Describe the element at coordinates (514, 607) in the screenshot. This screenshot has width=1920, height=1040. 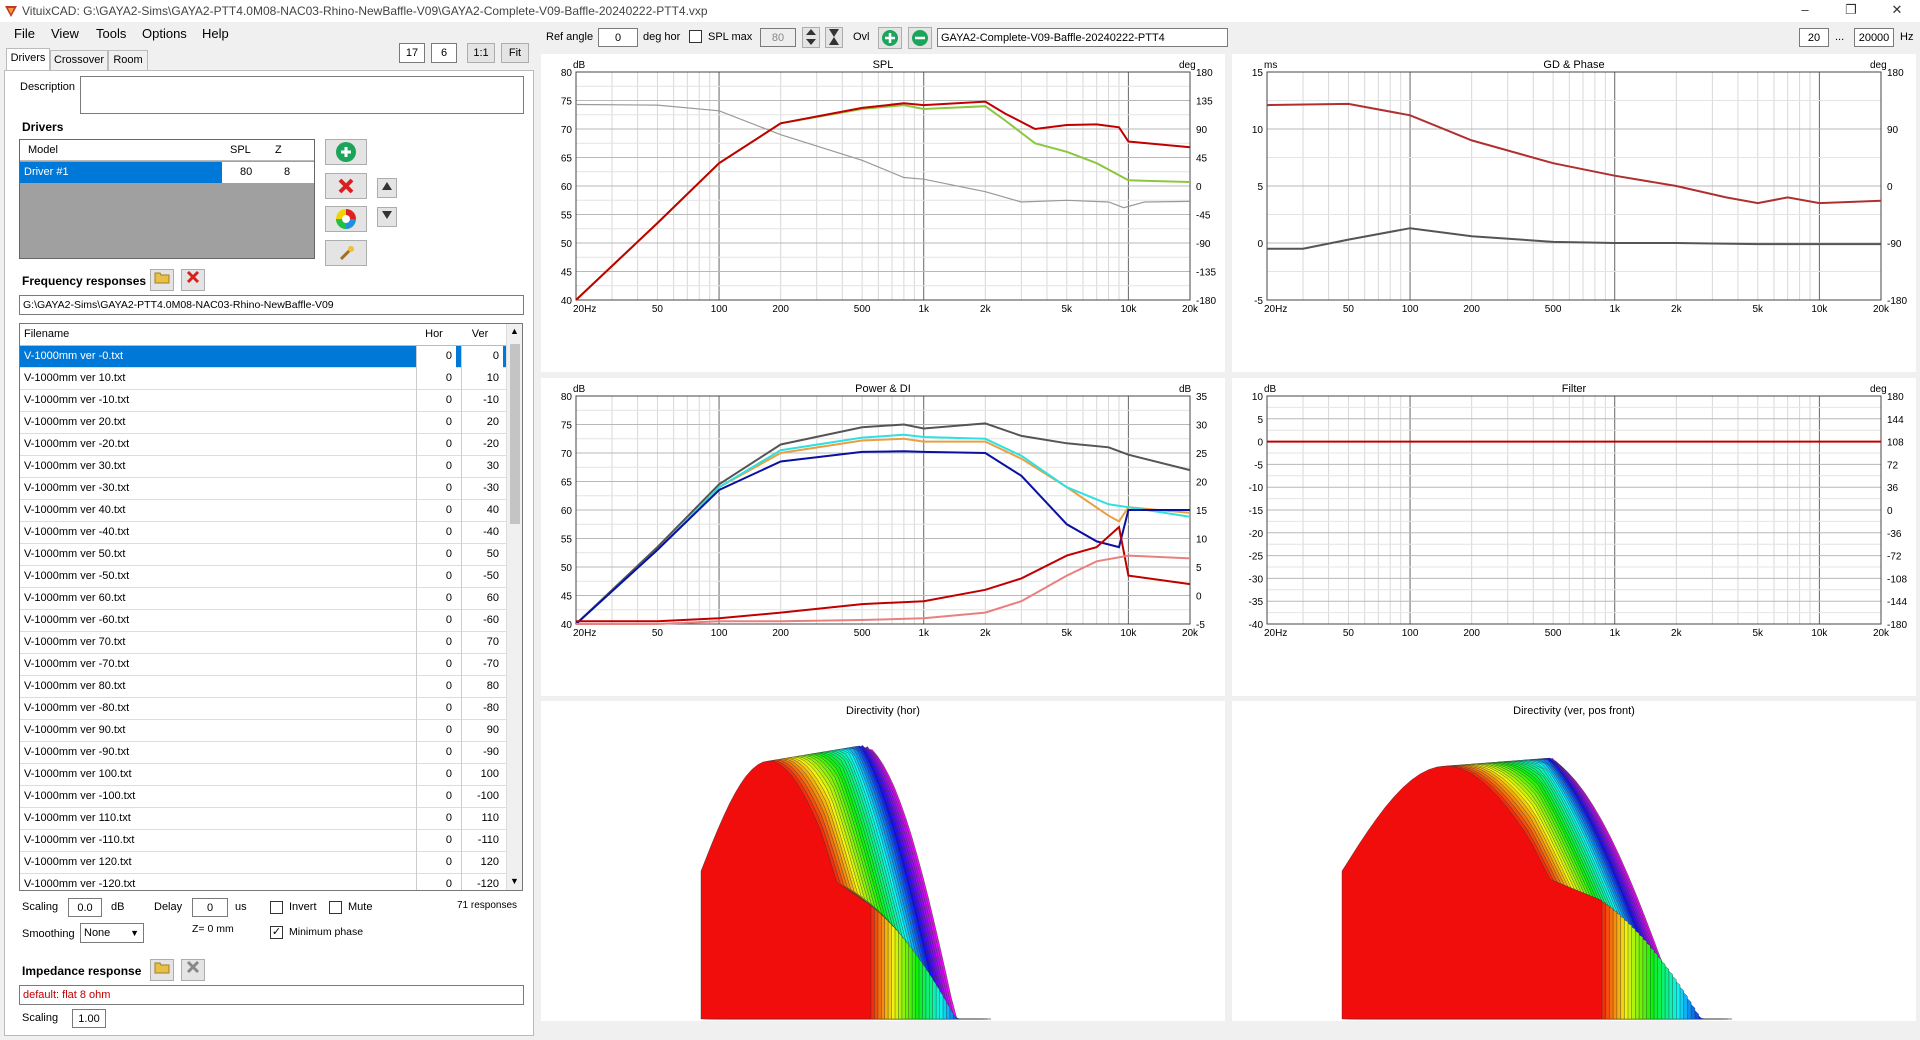
I see `files-scrollbar: ▲ ▼` at that location.